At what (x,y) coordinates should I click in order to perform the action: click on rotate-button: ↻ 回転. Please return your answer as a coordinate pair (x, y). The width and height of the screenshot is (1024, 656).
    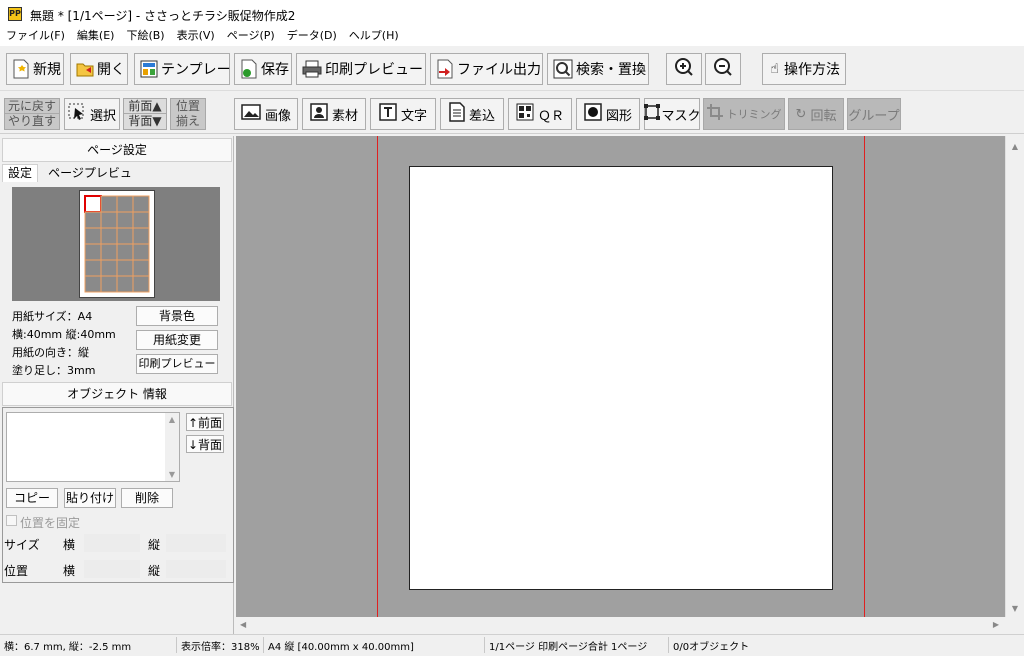
    Looking at the image, I should click on (816, 114).